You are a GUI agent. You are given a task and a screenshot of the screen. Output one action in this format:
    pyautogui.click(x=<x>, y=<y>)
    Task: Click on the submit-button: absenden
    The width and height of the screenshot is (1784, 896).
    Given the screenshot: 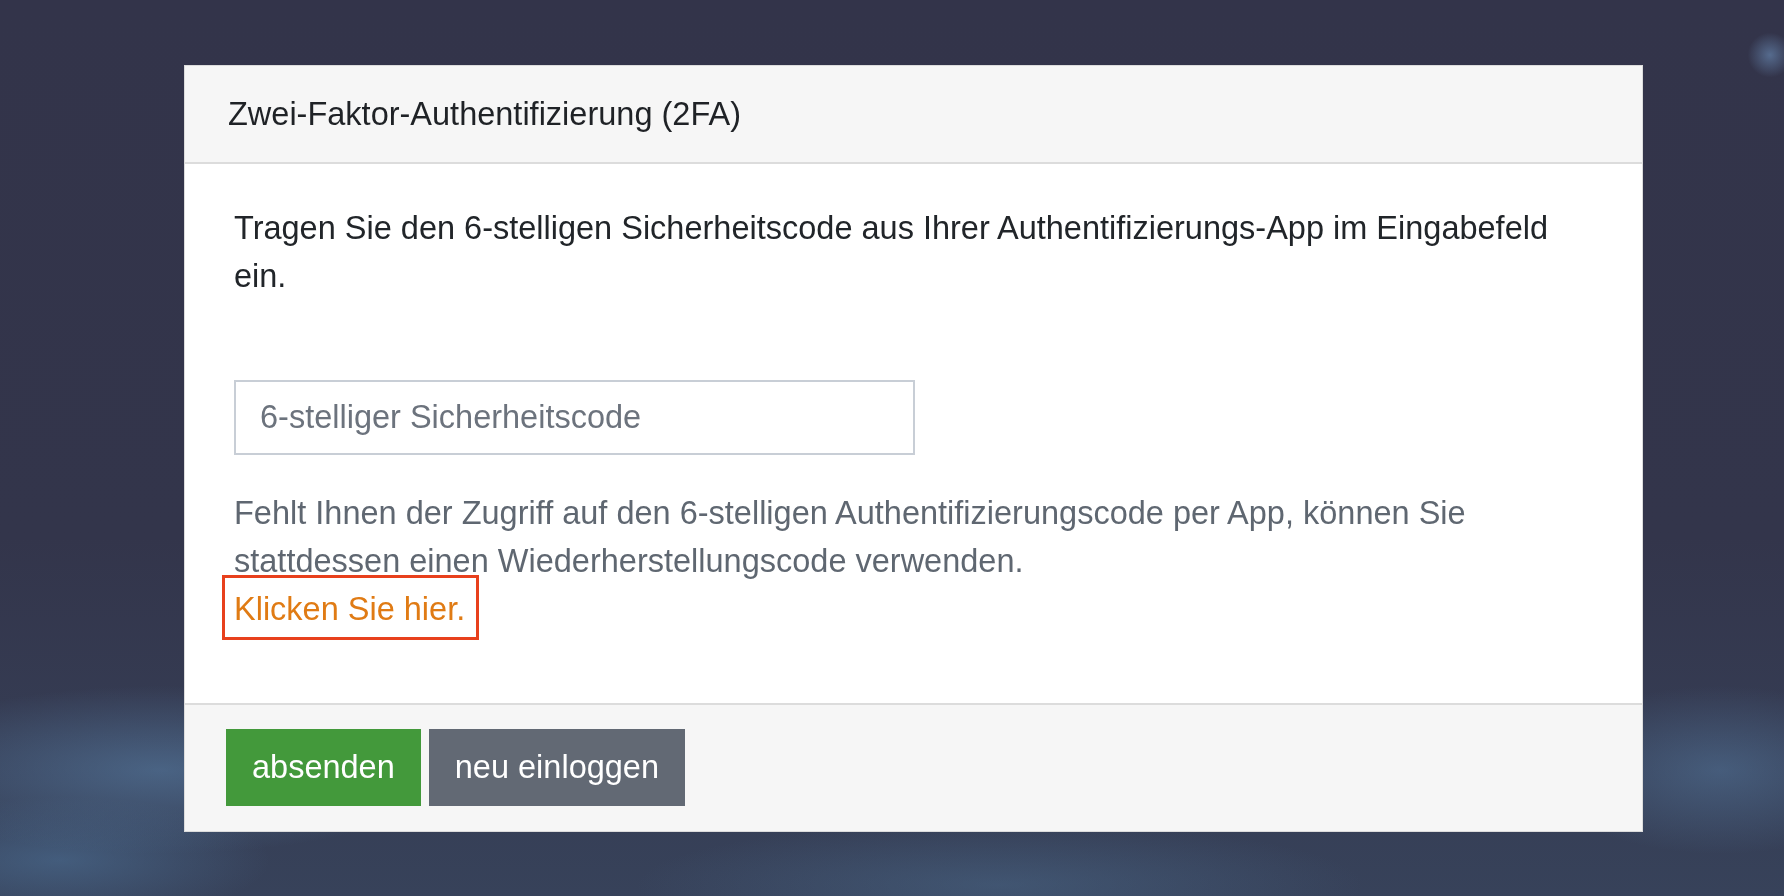 What is the action you would take?
    pyautogui.click(x=323, y=767)
    